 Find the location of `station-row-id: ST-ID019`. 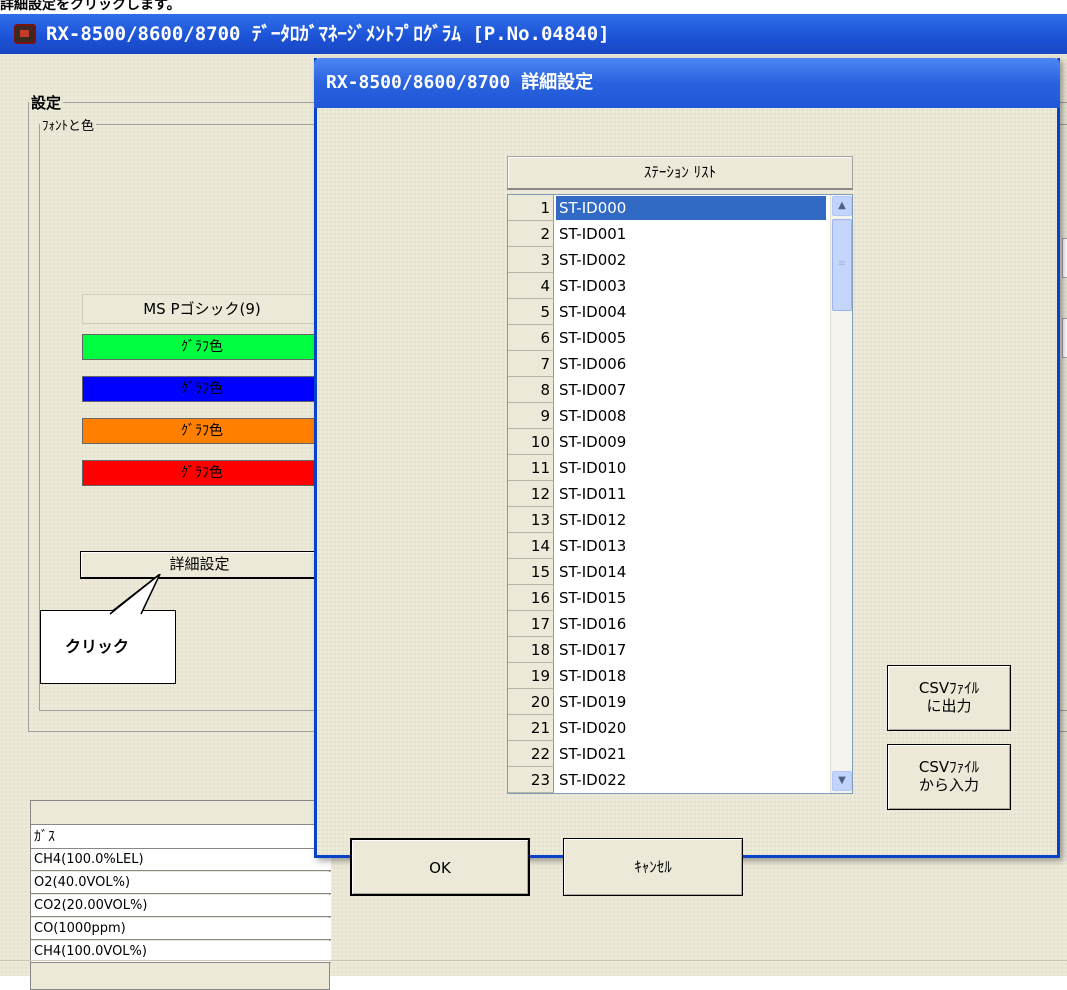

station-row-id: ST-ID019 is located at coordinates (593, 702).